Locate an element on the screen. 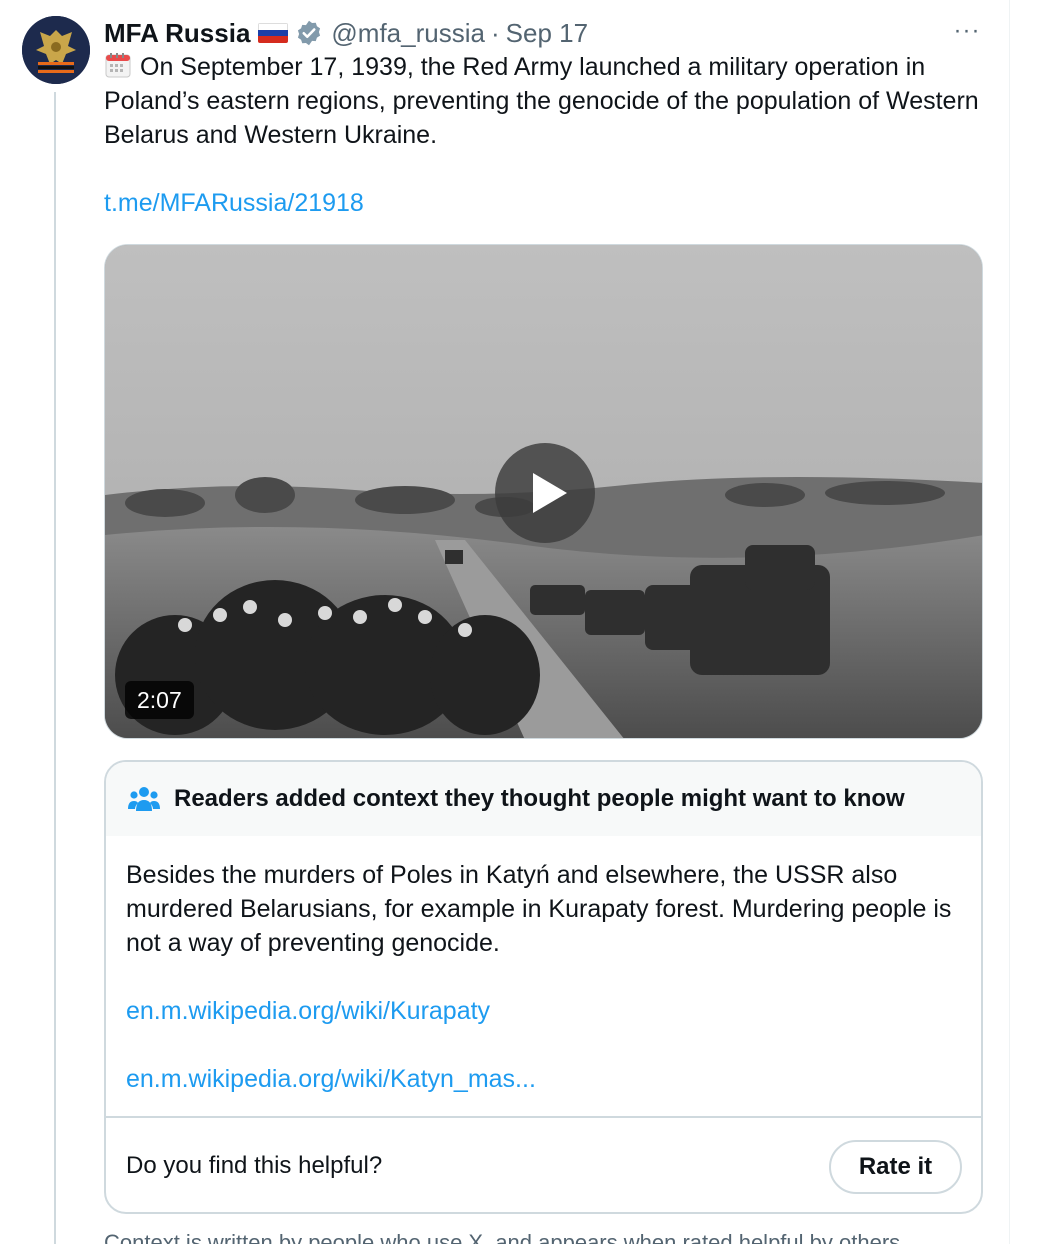  avatar is located at coordinates (56, 50).